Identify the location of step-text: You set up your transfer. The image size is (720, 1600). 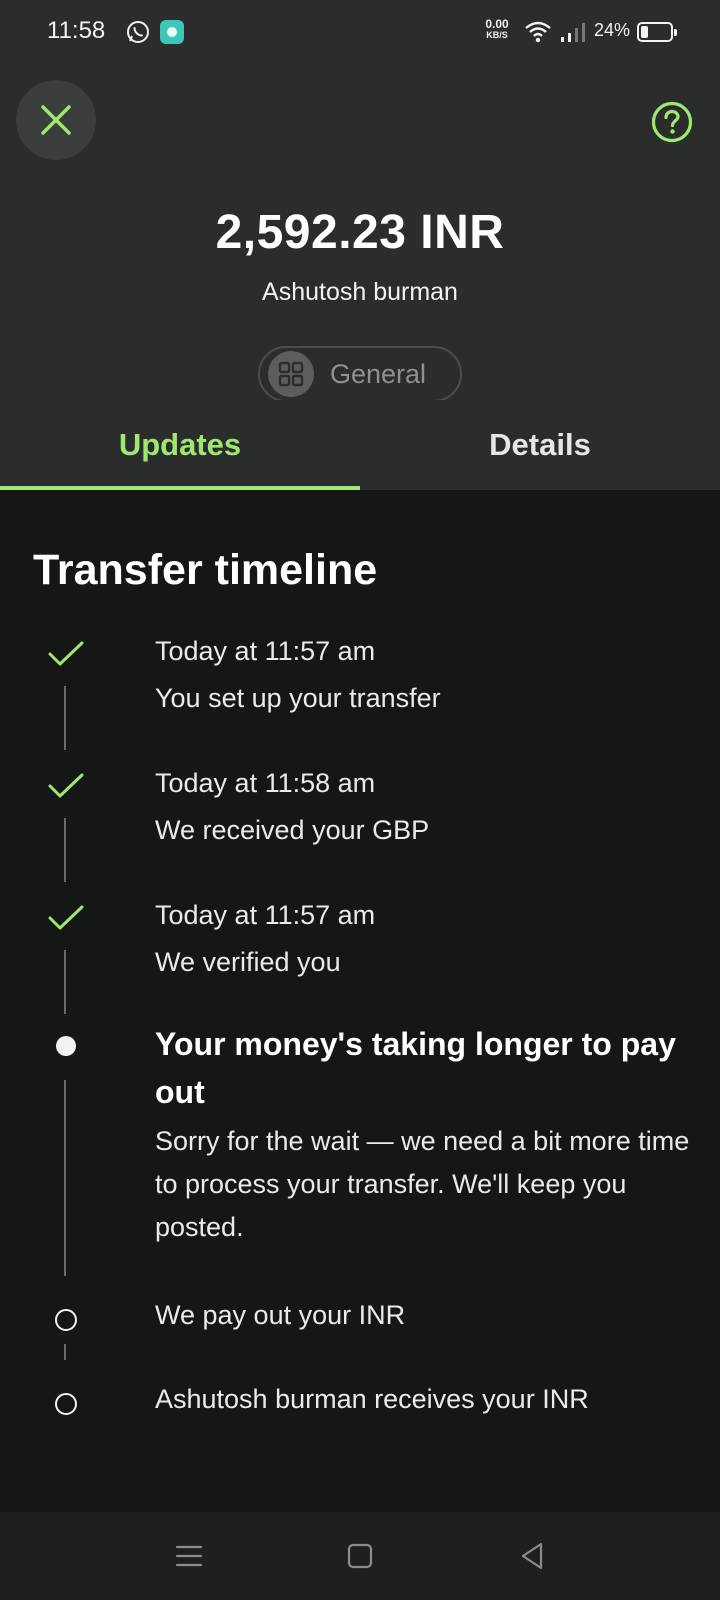
(298, 698).